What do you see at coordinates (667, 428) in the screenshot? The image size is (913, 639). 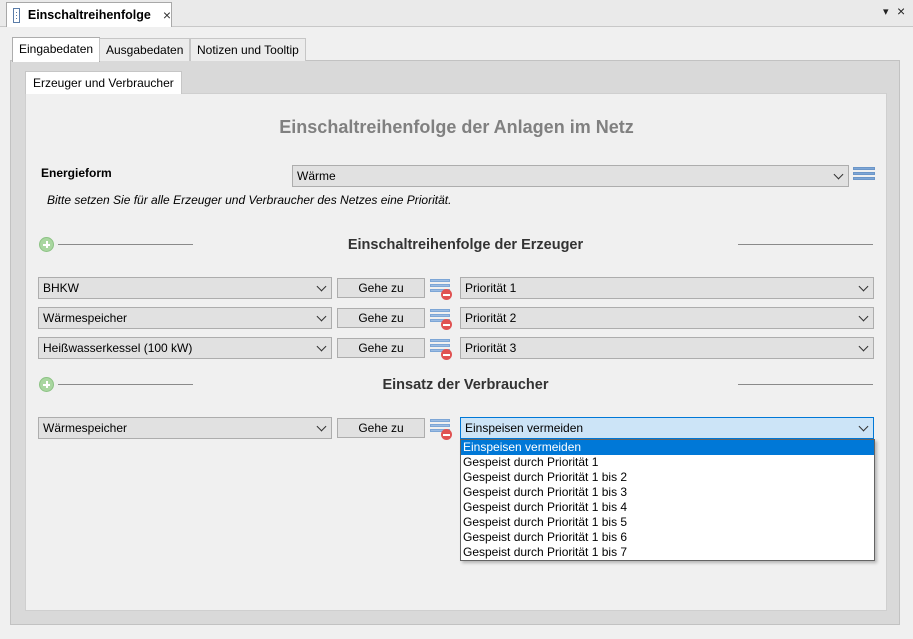 I see `verbraucher-priority-select: Einspeisen vermeiden` at bounding box center [667, 428].